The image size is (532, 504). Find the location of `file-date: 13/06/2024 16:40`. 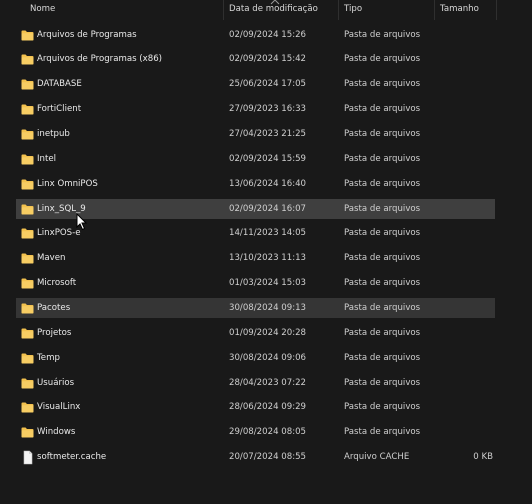

file-date: 13/06/2024 16:40 is located at coordinates (268, 183).